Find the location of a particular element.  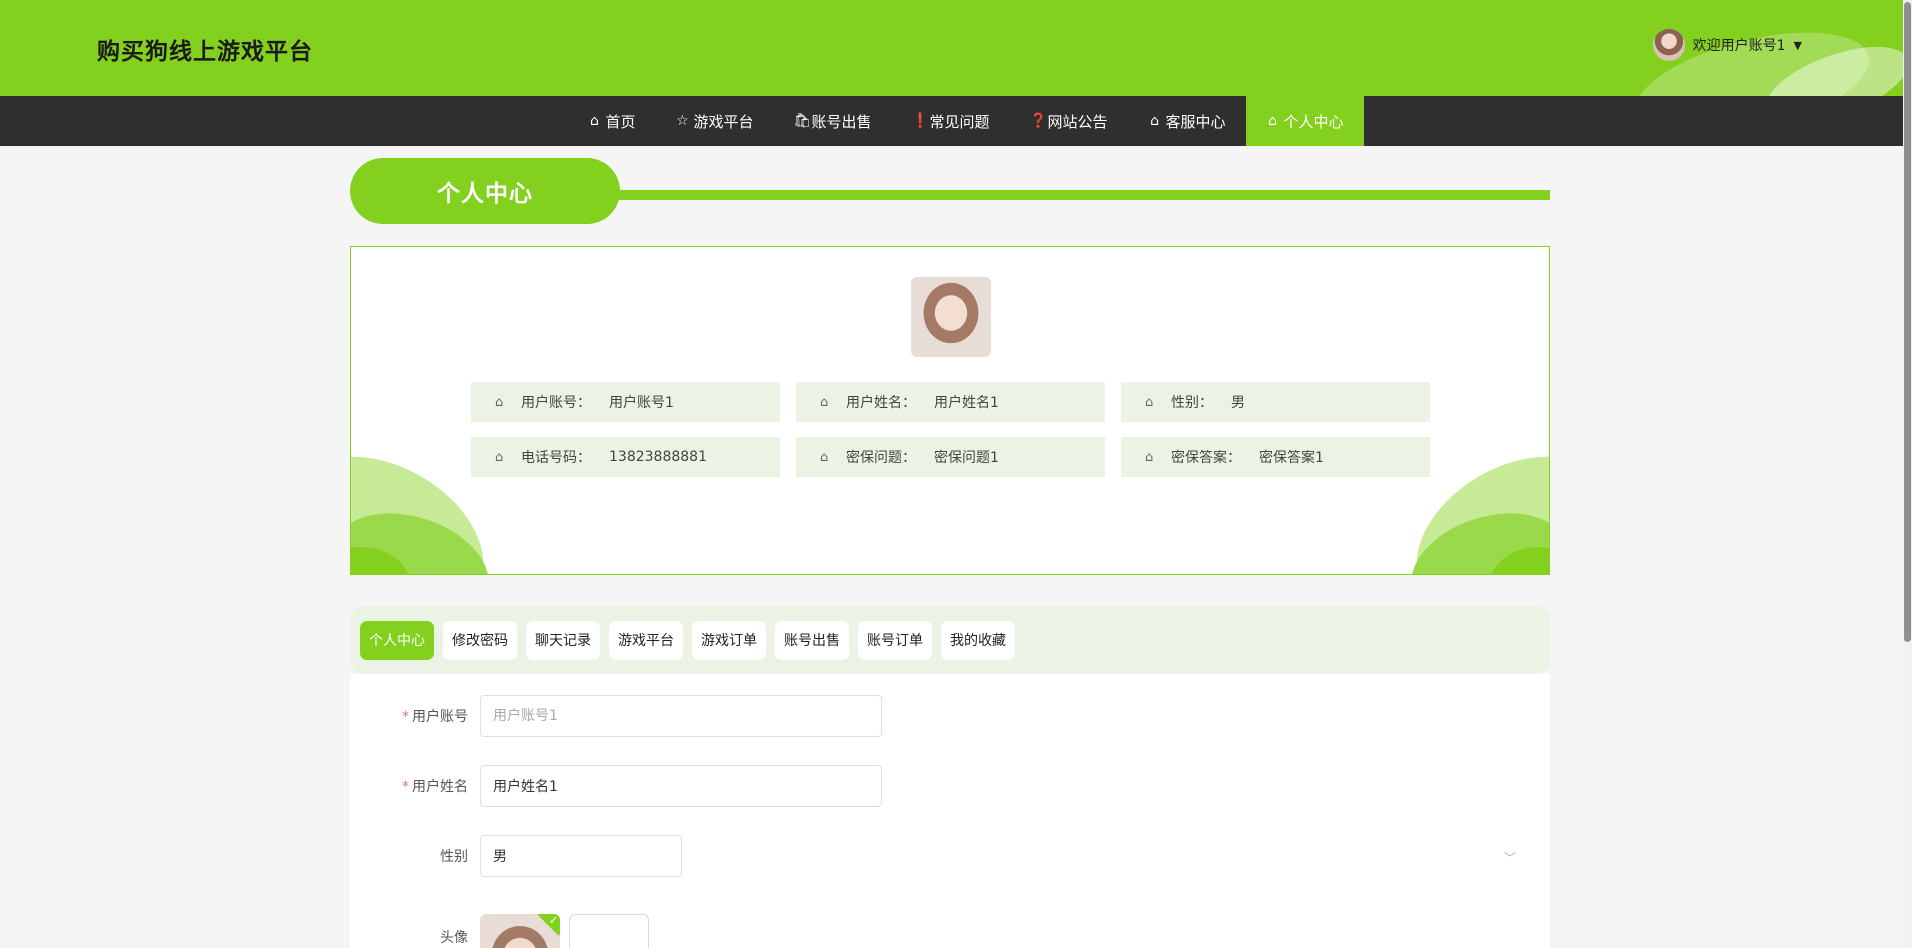

nav-item-customer-service: ⌂ 客服中心 is located at coordinates (1187, 121).